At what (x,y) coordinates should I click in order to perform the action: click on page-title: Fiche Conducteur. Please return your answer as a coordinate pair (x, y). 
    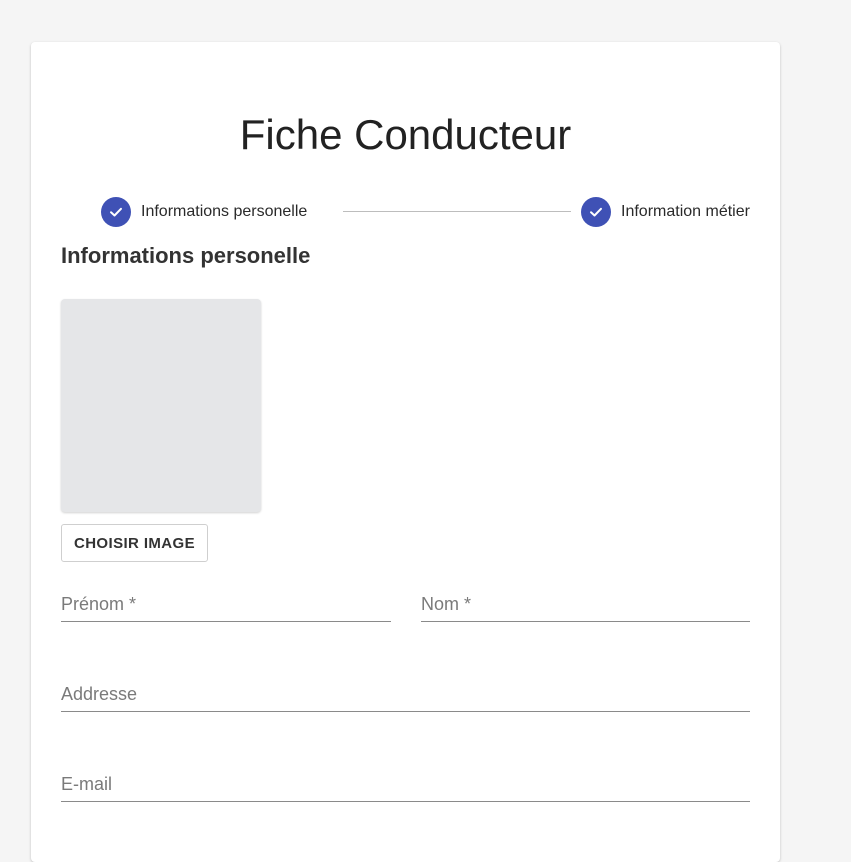
    Looking at the image, I should click on (405, 134).